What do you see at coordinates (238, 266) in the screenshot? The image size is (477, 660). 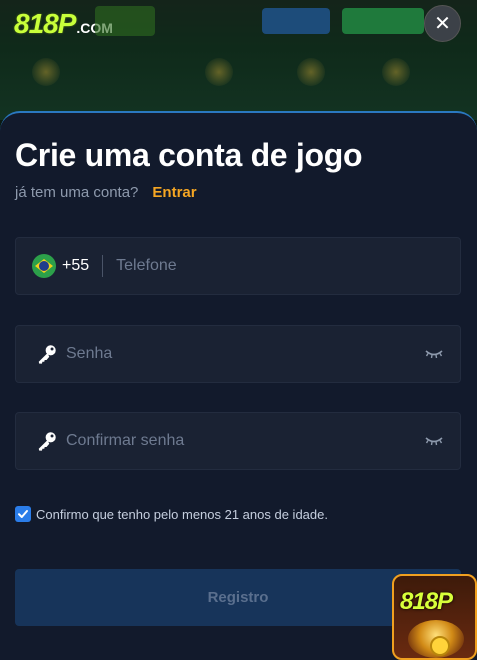 I see `phone-field: +55 Telefone` at bounding box center [238, 266].